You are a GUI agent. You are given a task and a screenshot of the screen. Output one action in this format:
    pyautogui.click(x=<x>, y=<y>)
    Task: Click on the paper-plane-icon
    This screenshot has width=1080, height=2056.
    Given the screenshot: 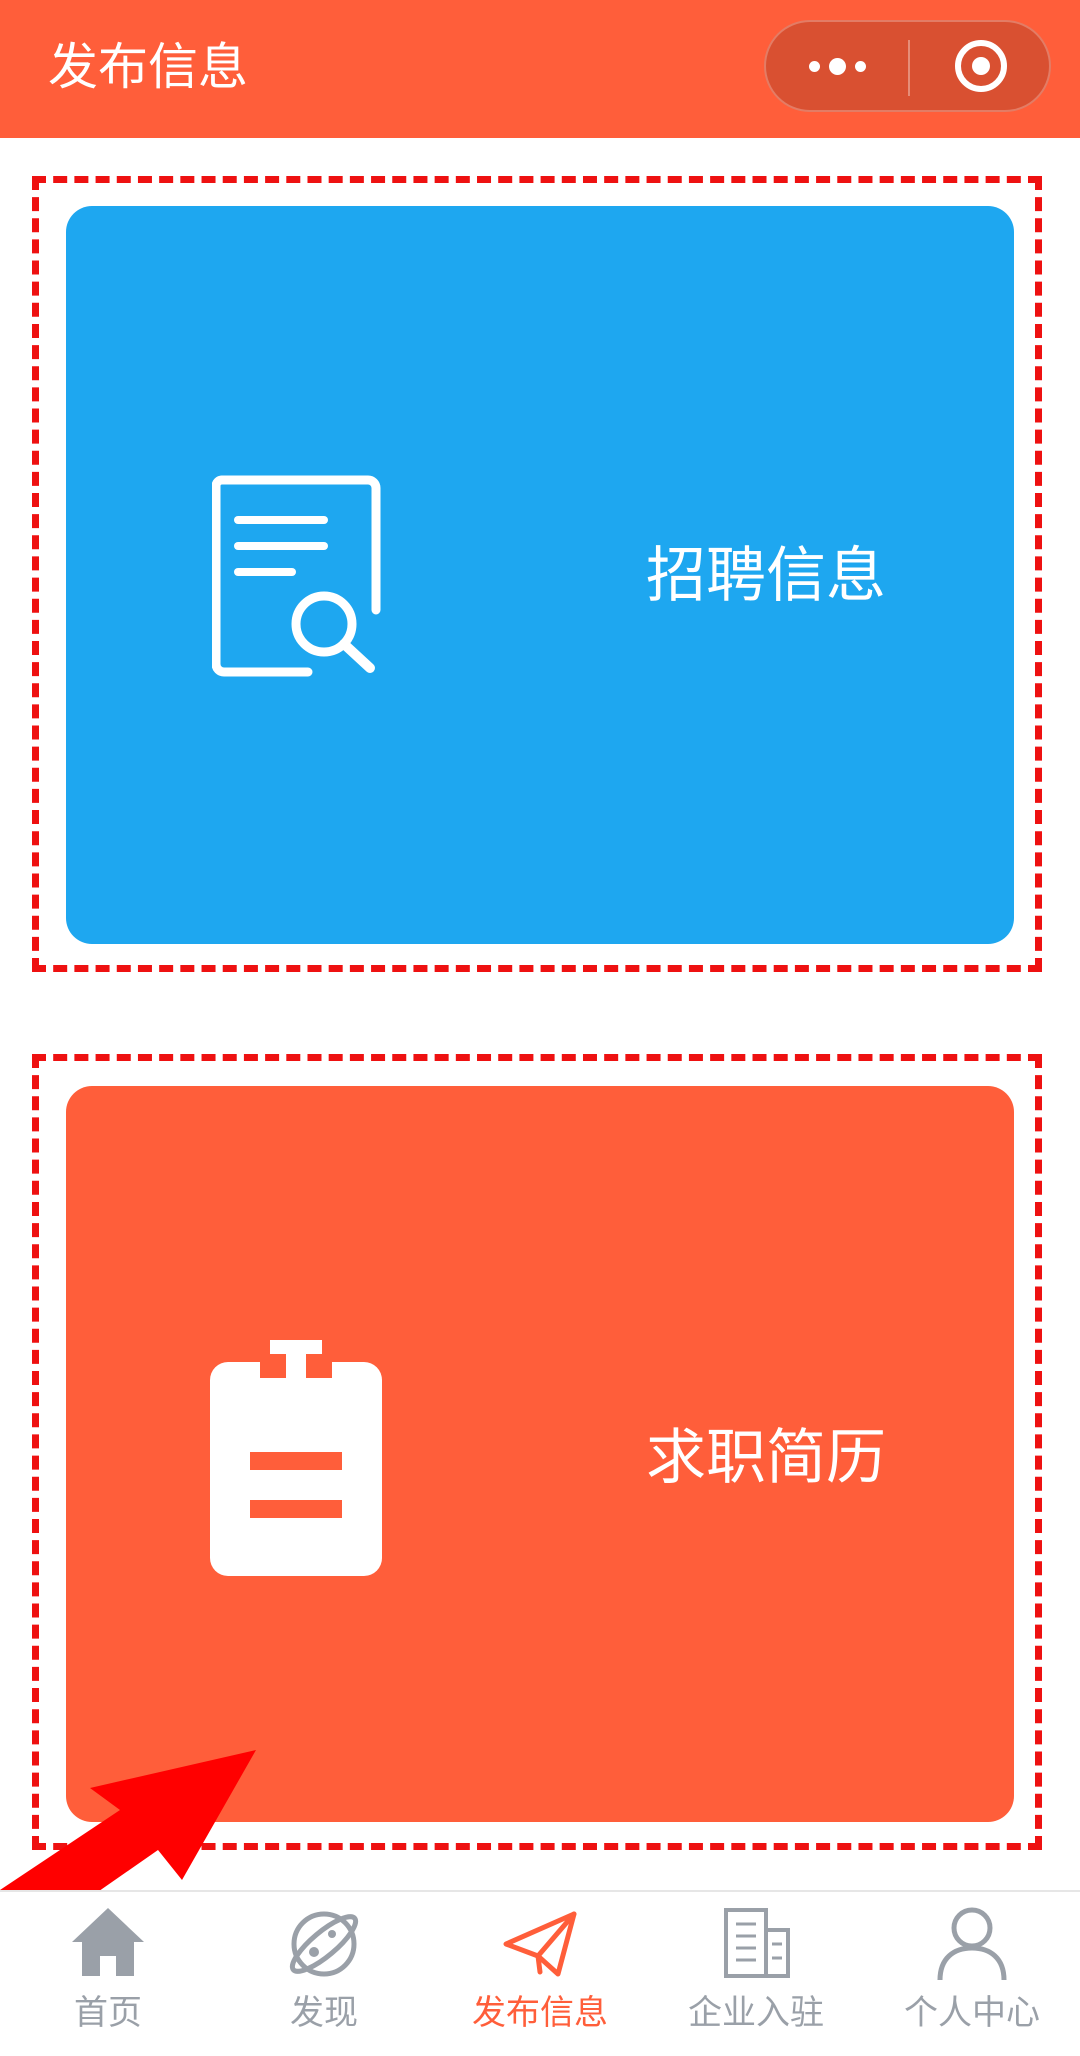 What is the action you would take?
    pyautogui.click(x=540, y=1944)
    